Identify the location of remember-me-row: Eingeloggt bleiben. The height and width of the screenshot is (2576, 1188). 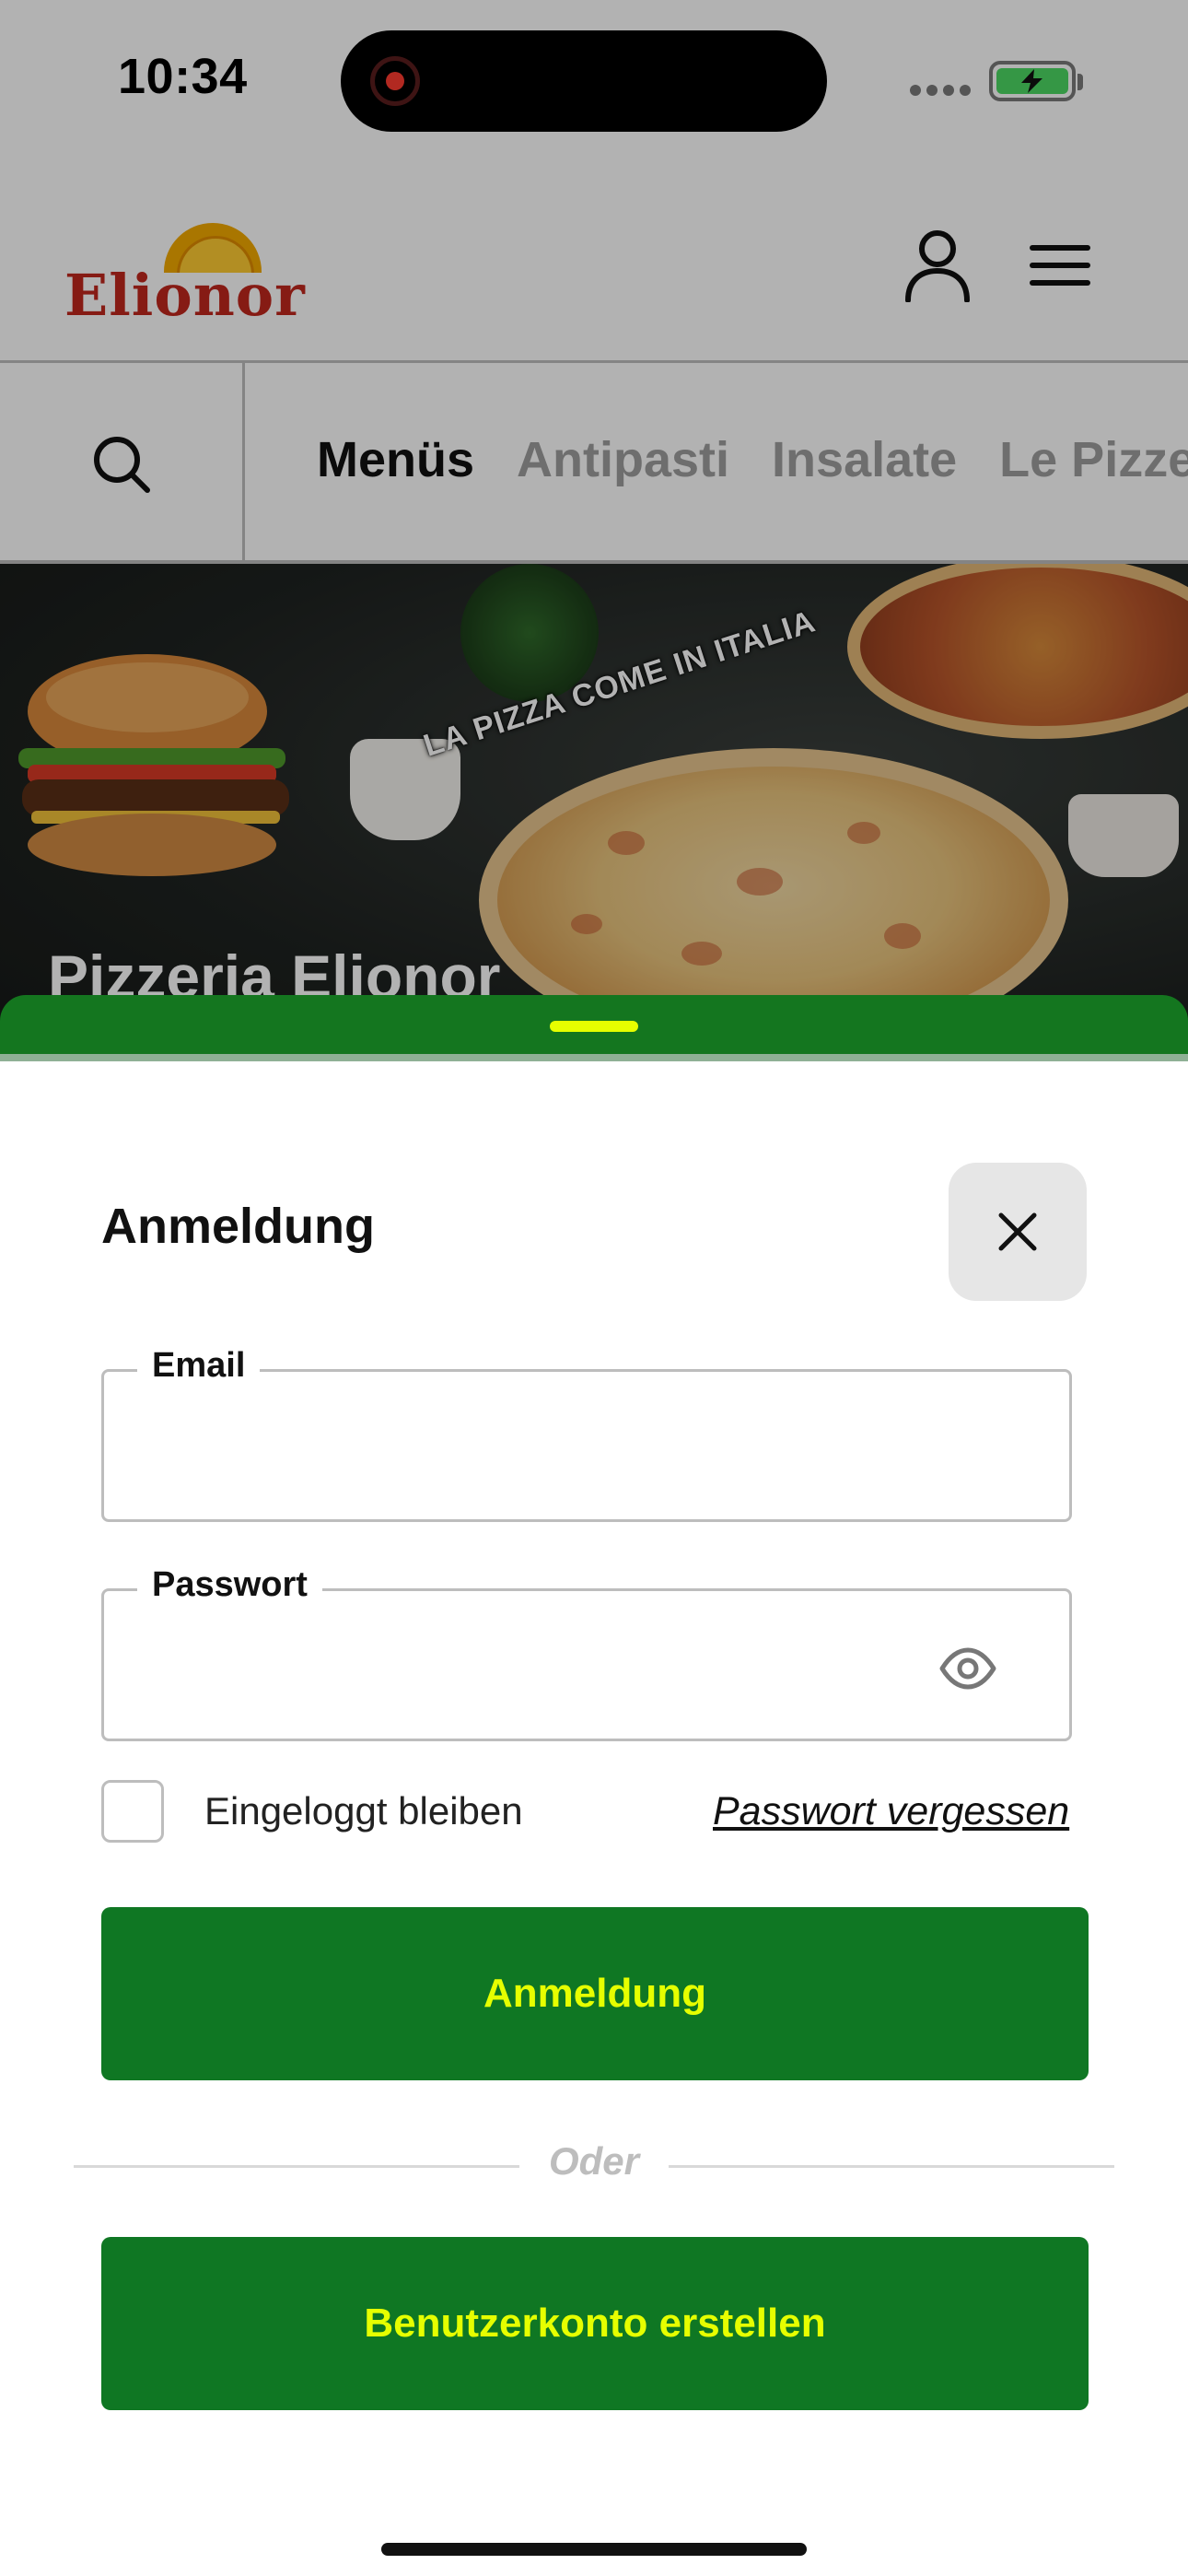
(312, 1811).